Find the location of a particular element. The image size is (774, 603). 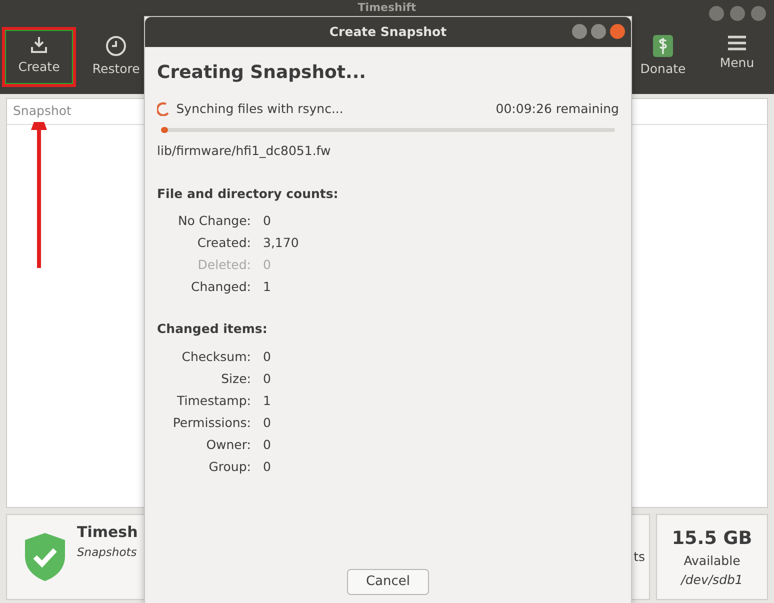

dialog-title: Create Snapshot is located at coordinates (388, 31).